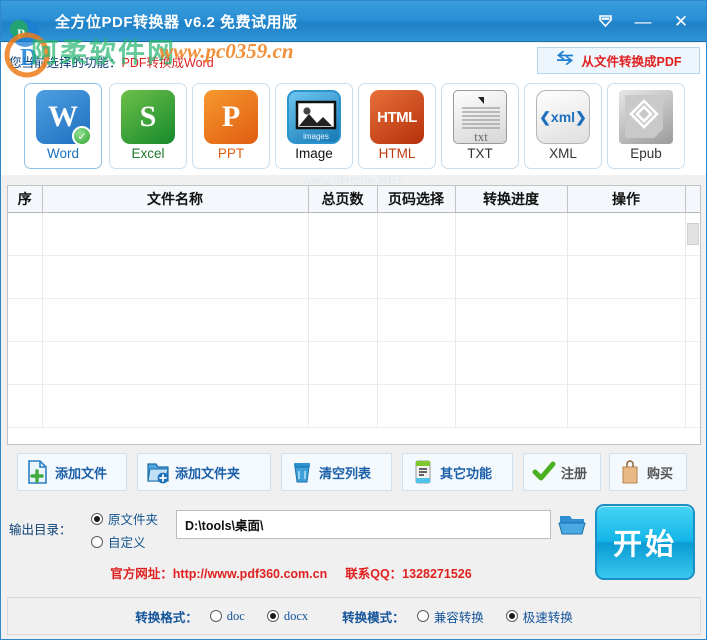 Image resolution: width=707 pixels, height=640 pixels. Describe the element at coordinates (215, 616) in the screenshot. I see `format-doc-indicator` at that location.